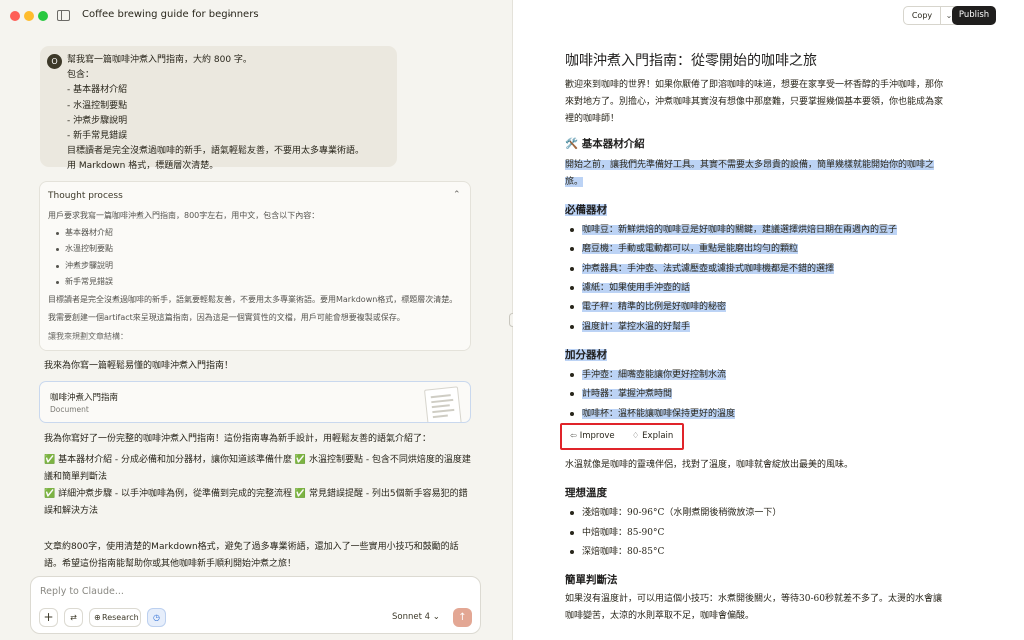  I want to click on title-bar: Coffee brewing guide for beginners ⌄, so click(256, 16).